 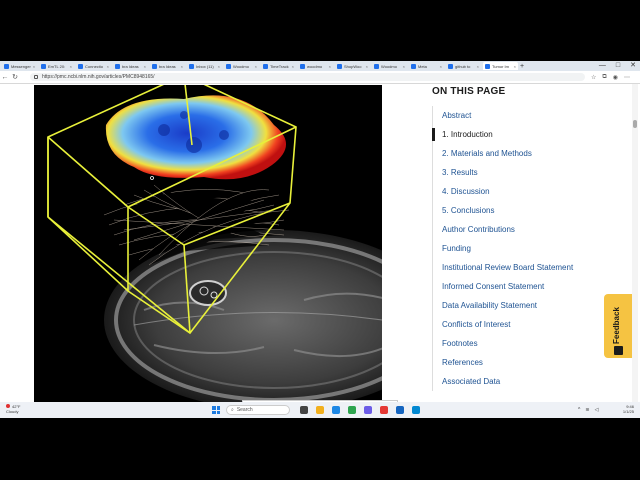 What do you see at coordinates (633, 66) in the screenshot?
I see `close-window-button: ✕` at bounding box center [633, 66].